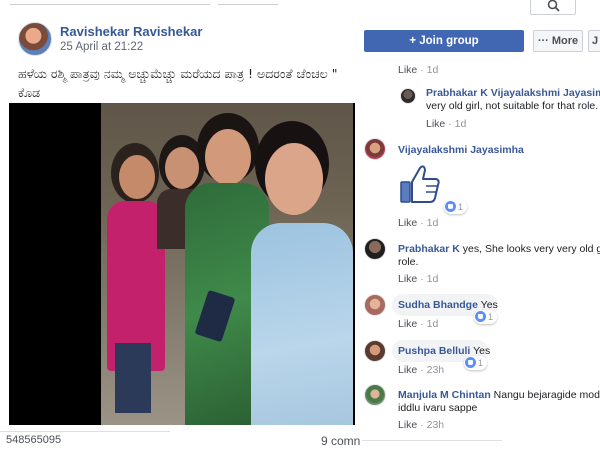 Image resolution: width=600 pixels, height=450 pixels. I want to click on thumbs-up-icon, so click(420, 184).